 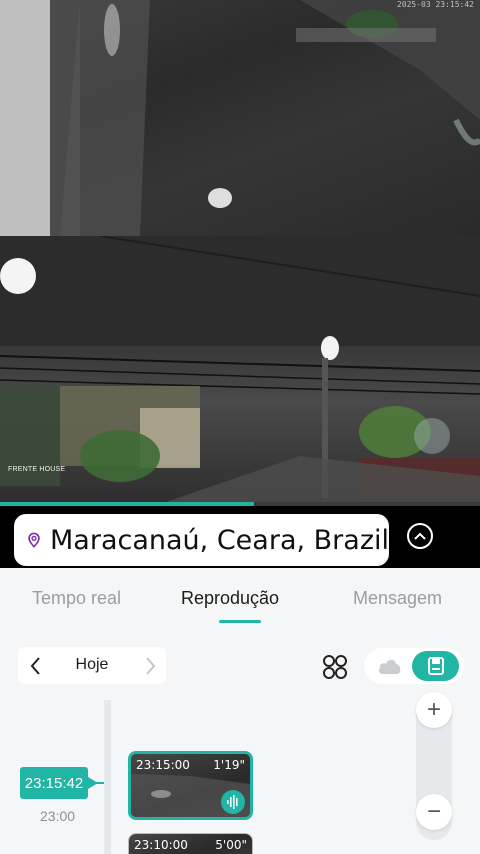 What do you see at coordinates (190, 843) in the screenshot?
I see `recording-clip: 23:10:00 5'00"` at bounding box center [190, 843].